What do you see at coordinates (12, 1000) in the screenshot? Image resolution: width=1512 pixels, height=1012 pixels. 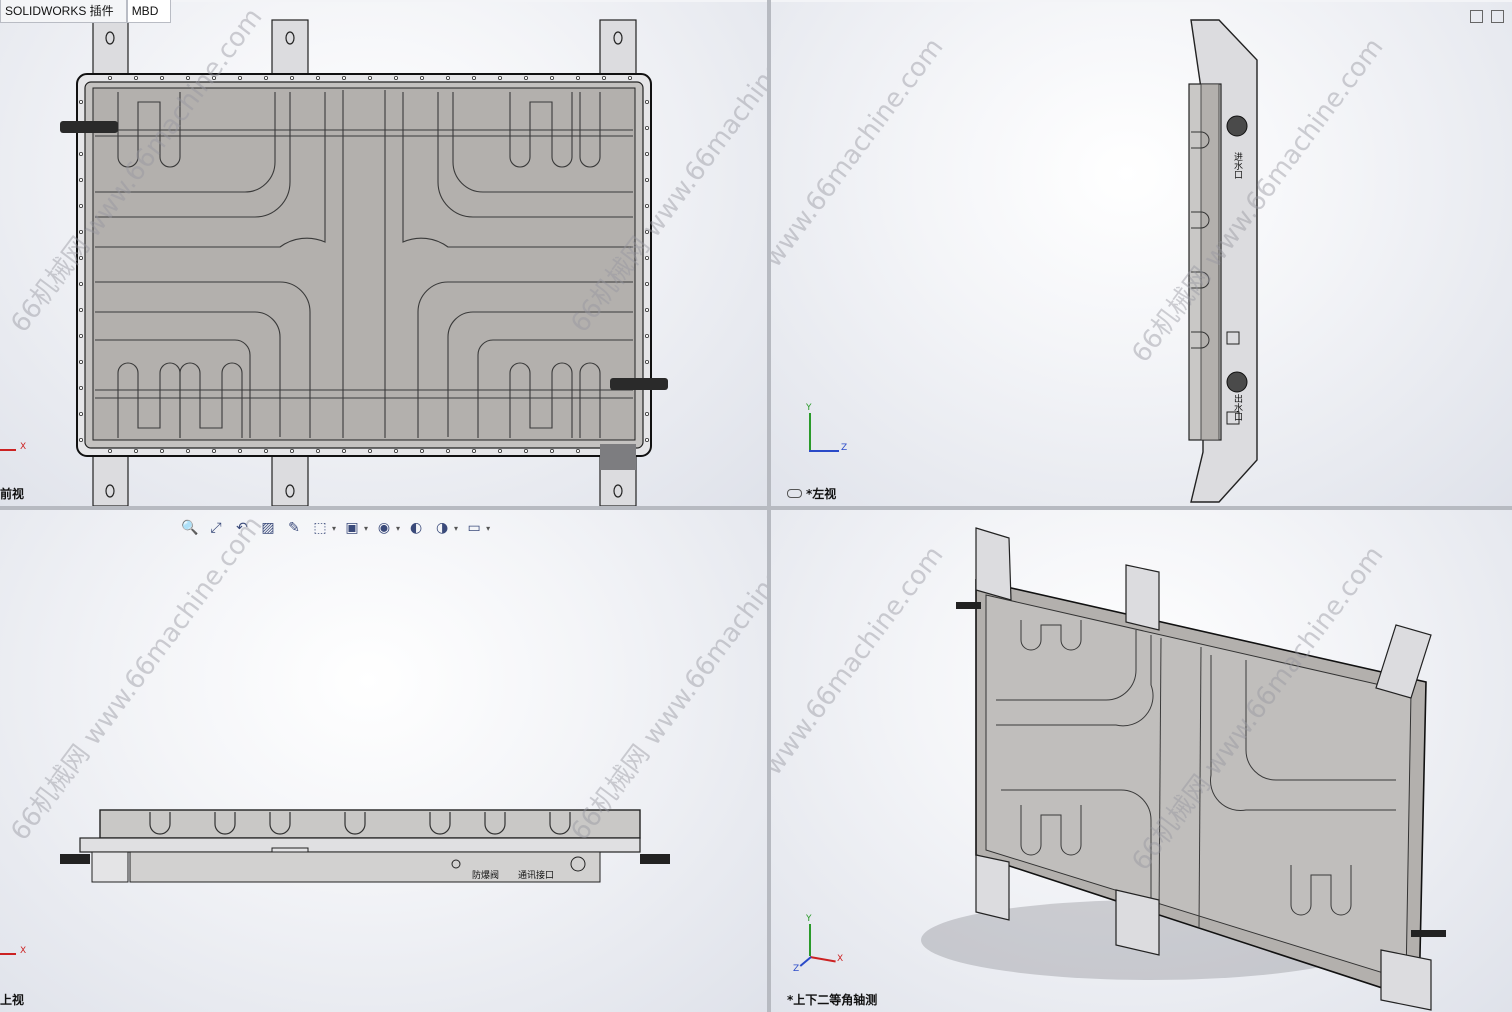 I see `viewport-label-top: 上视` at bounding box center [12, 1000].